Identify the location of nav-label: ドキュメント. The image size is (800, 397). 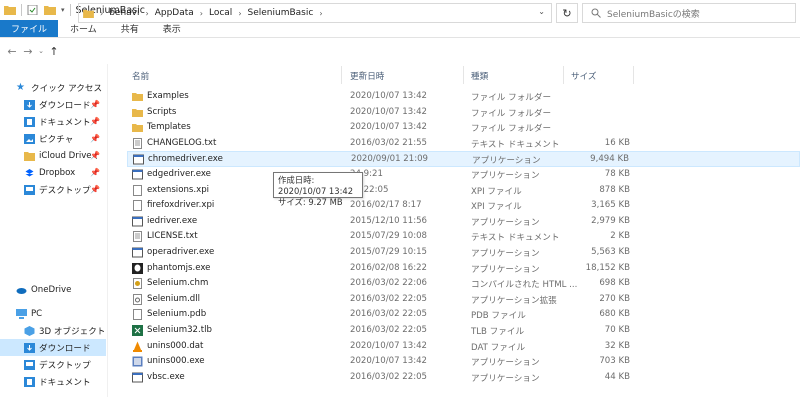
(65, 122).